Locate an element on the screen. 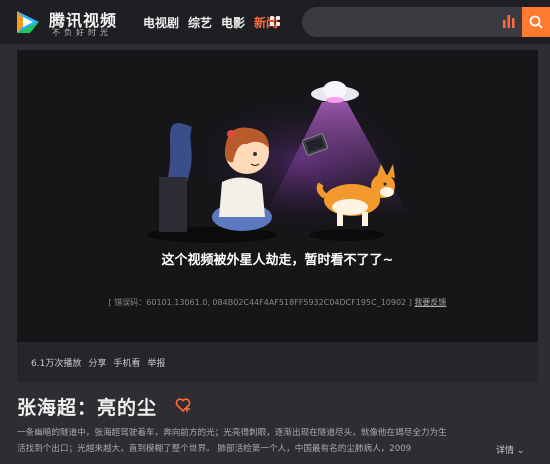  grid-menu-icon is located at coordinates (275, 21).